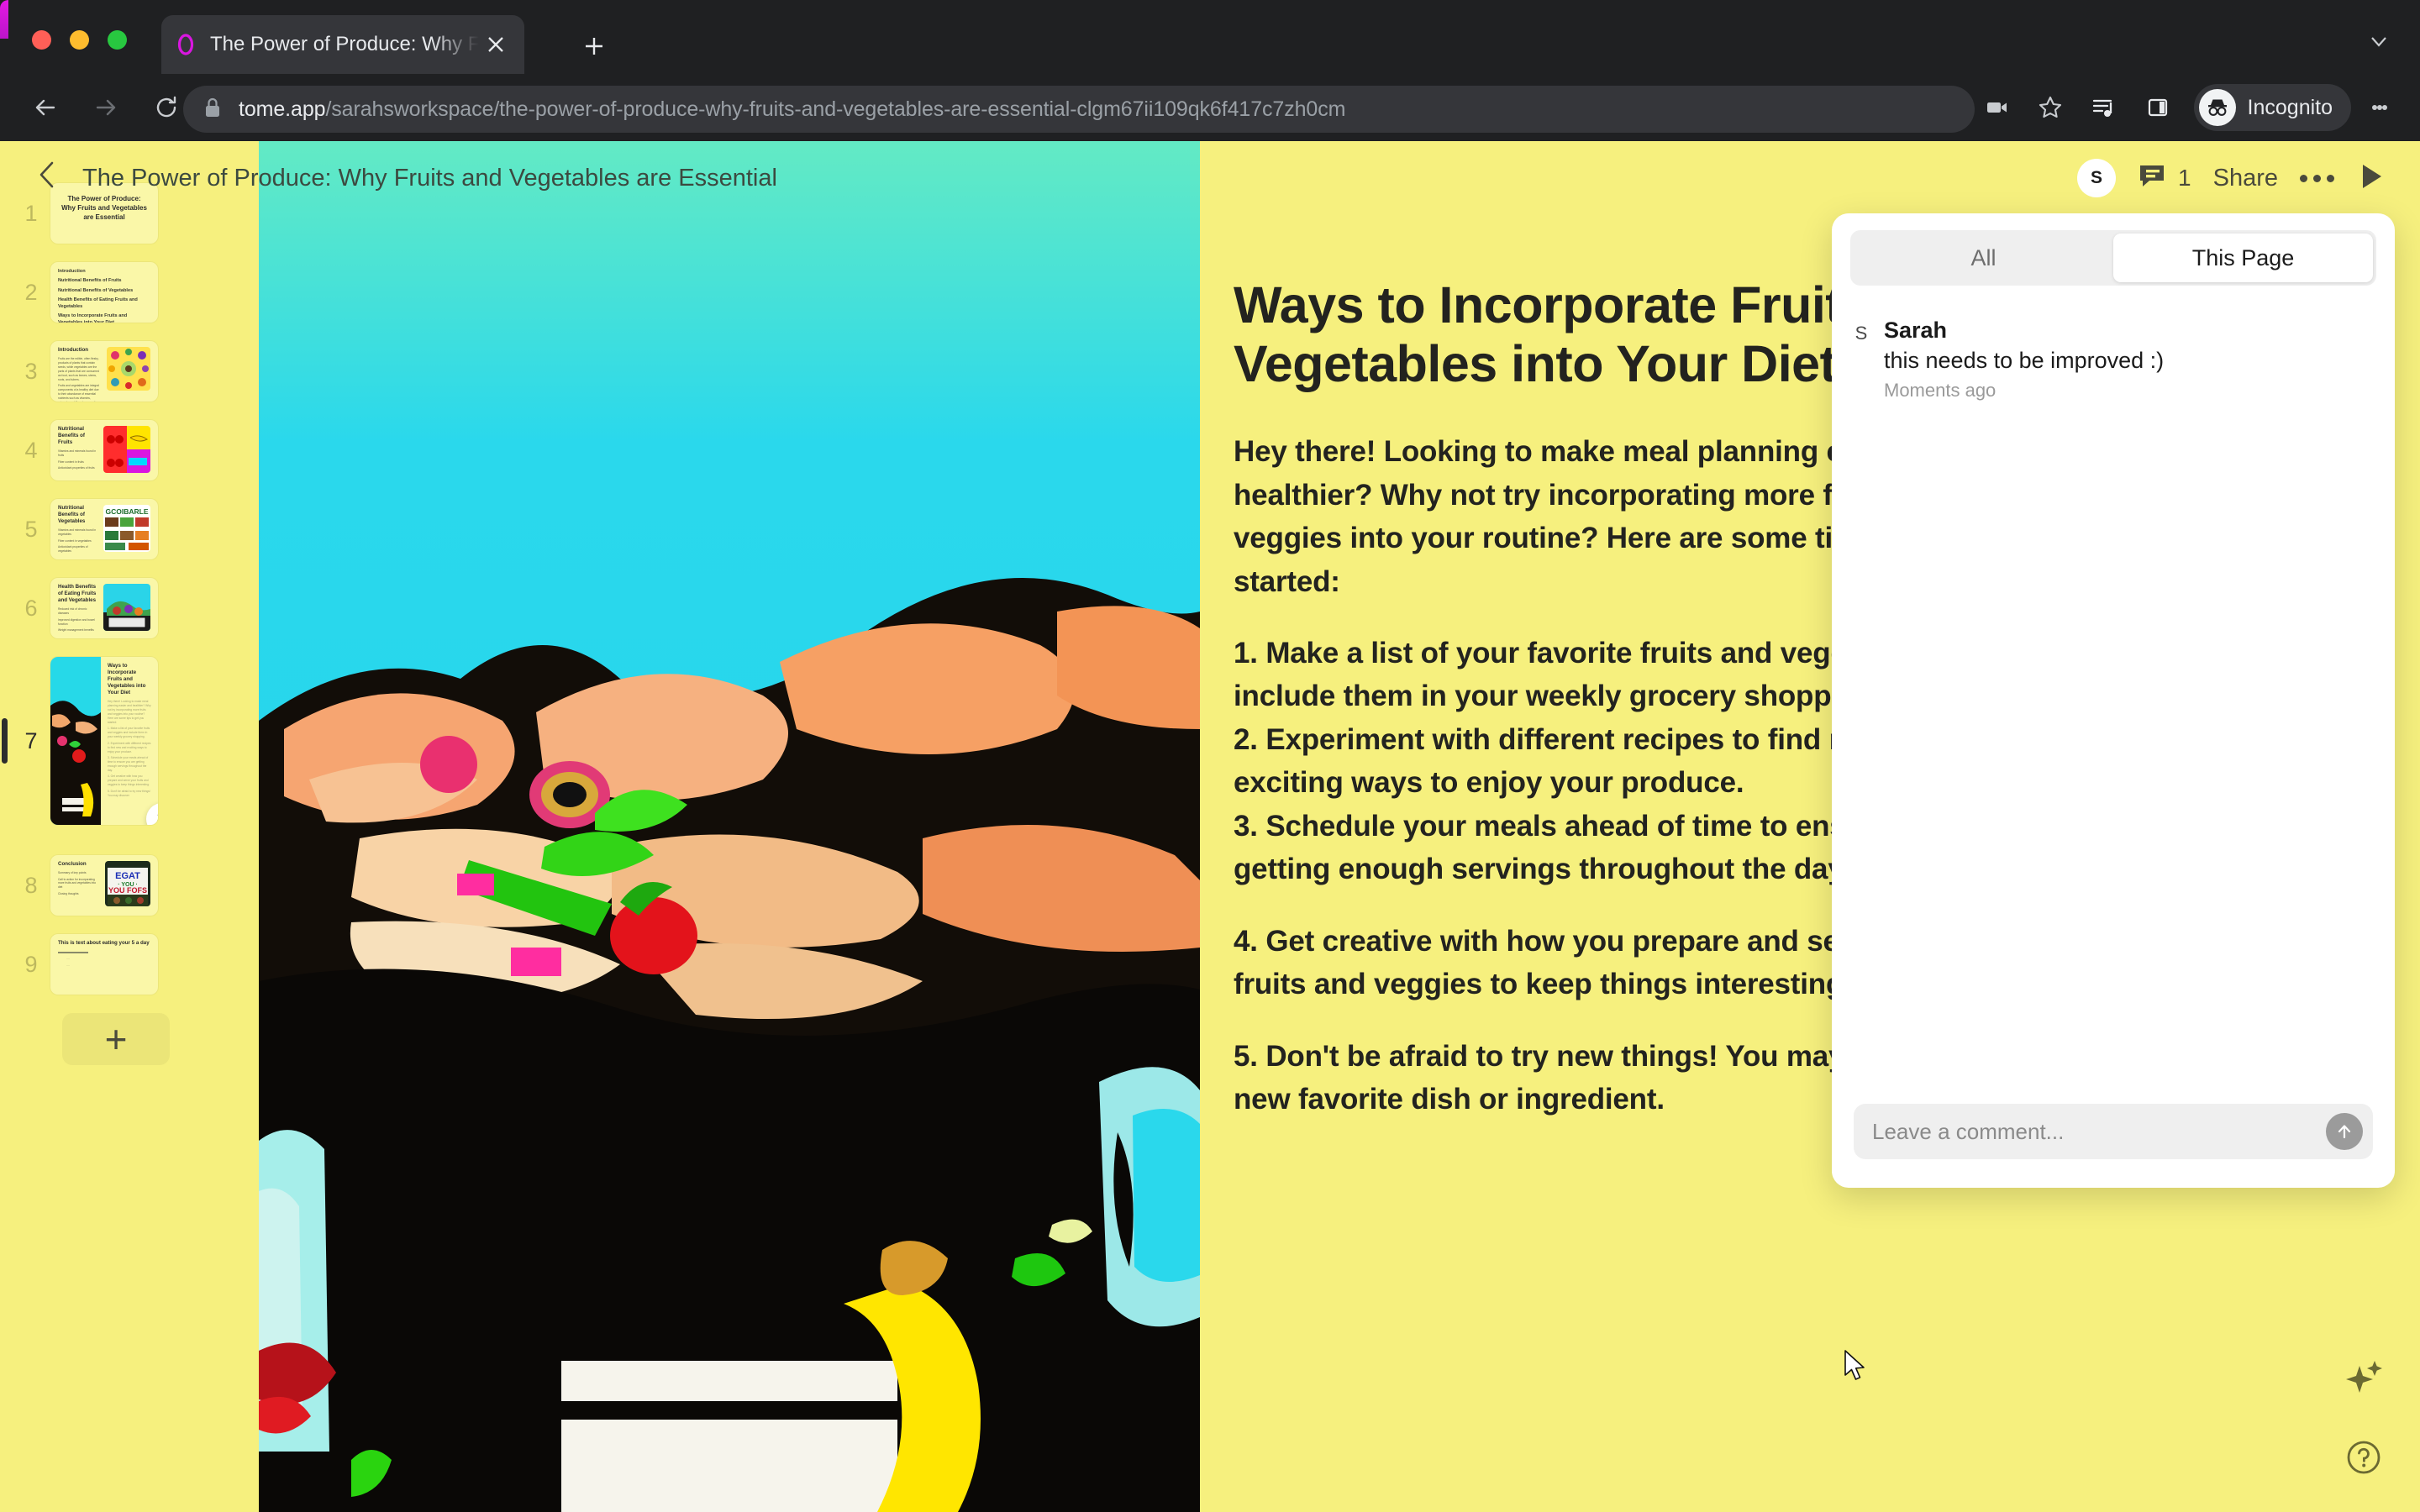 This screenshot has width=2420, height=1512. What do you see at coordinates (68, 893) in the screenshot?
I see `slide-preview-body: Closing thoughts` at bounding box center [68, 893].